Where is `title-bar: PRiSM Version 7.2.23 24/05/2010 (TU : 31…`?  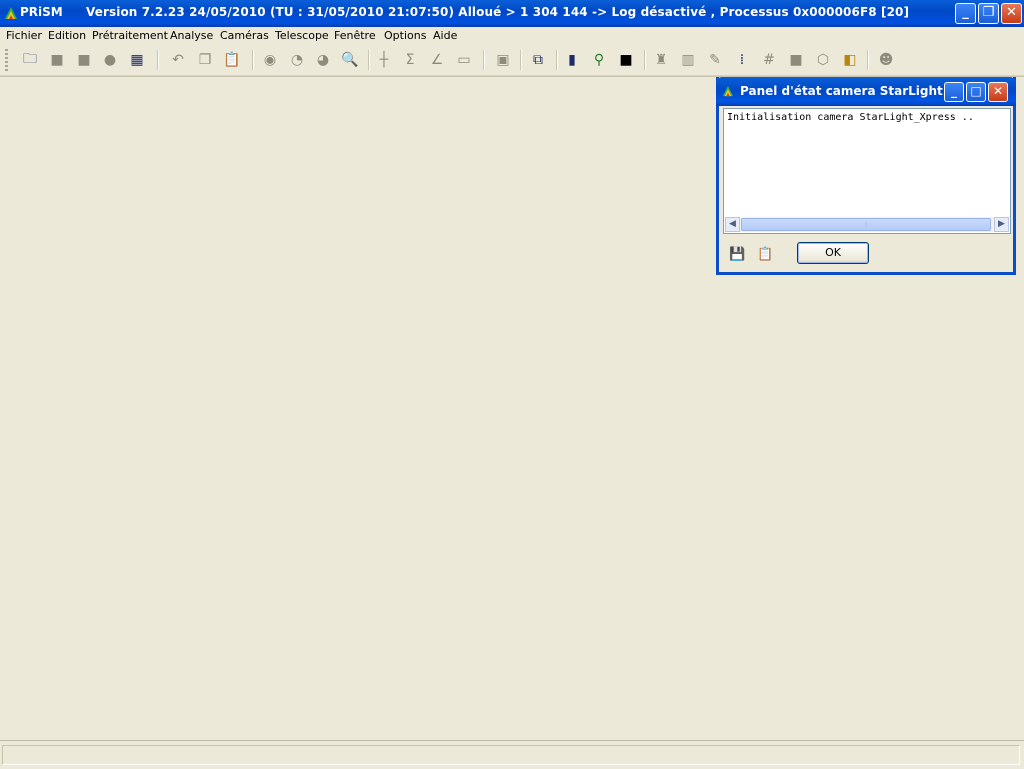
title-bar: PRiSM Version 7.2.23 24/05/2010 (TU : 31… is located at coordinates (512, 13).